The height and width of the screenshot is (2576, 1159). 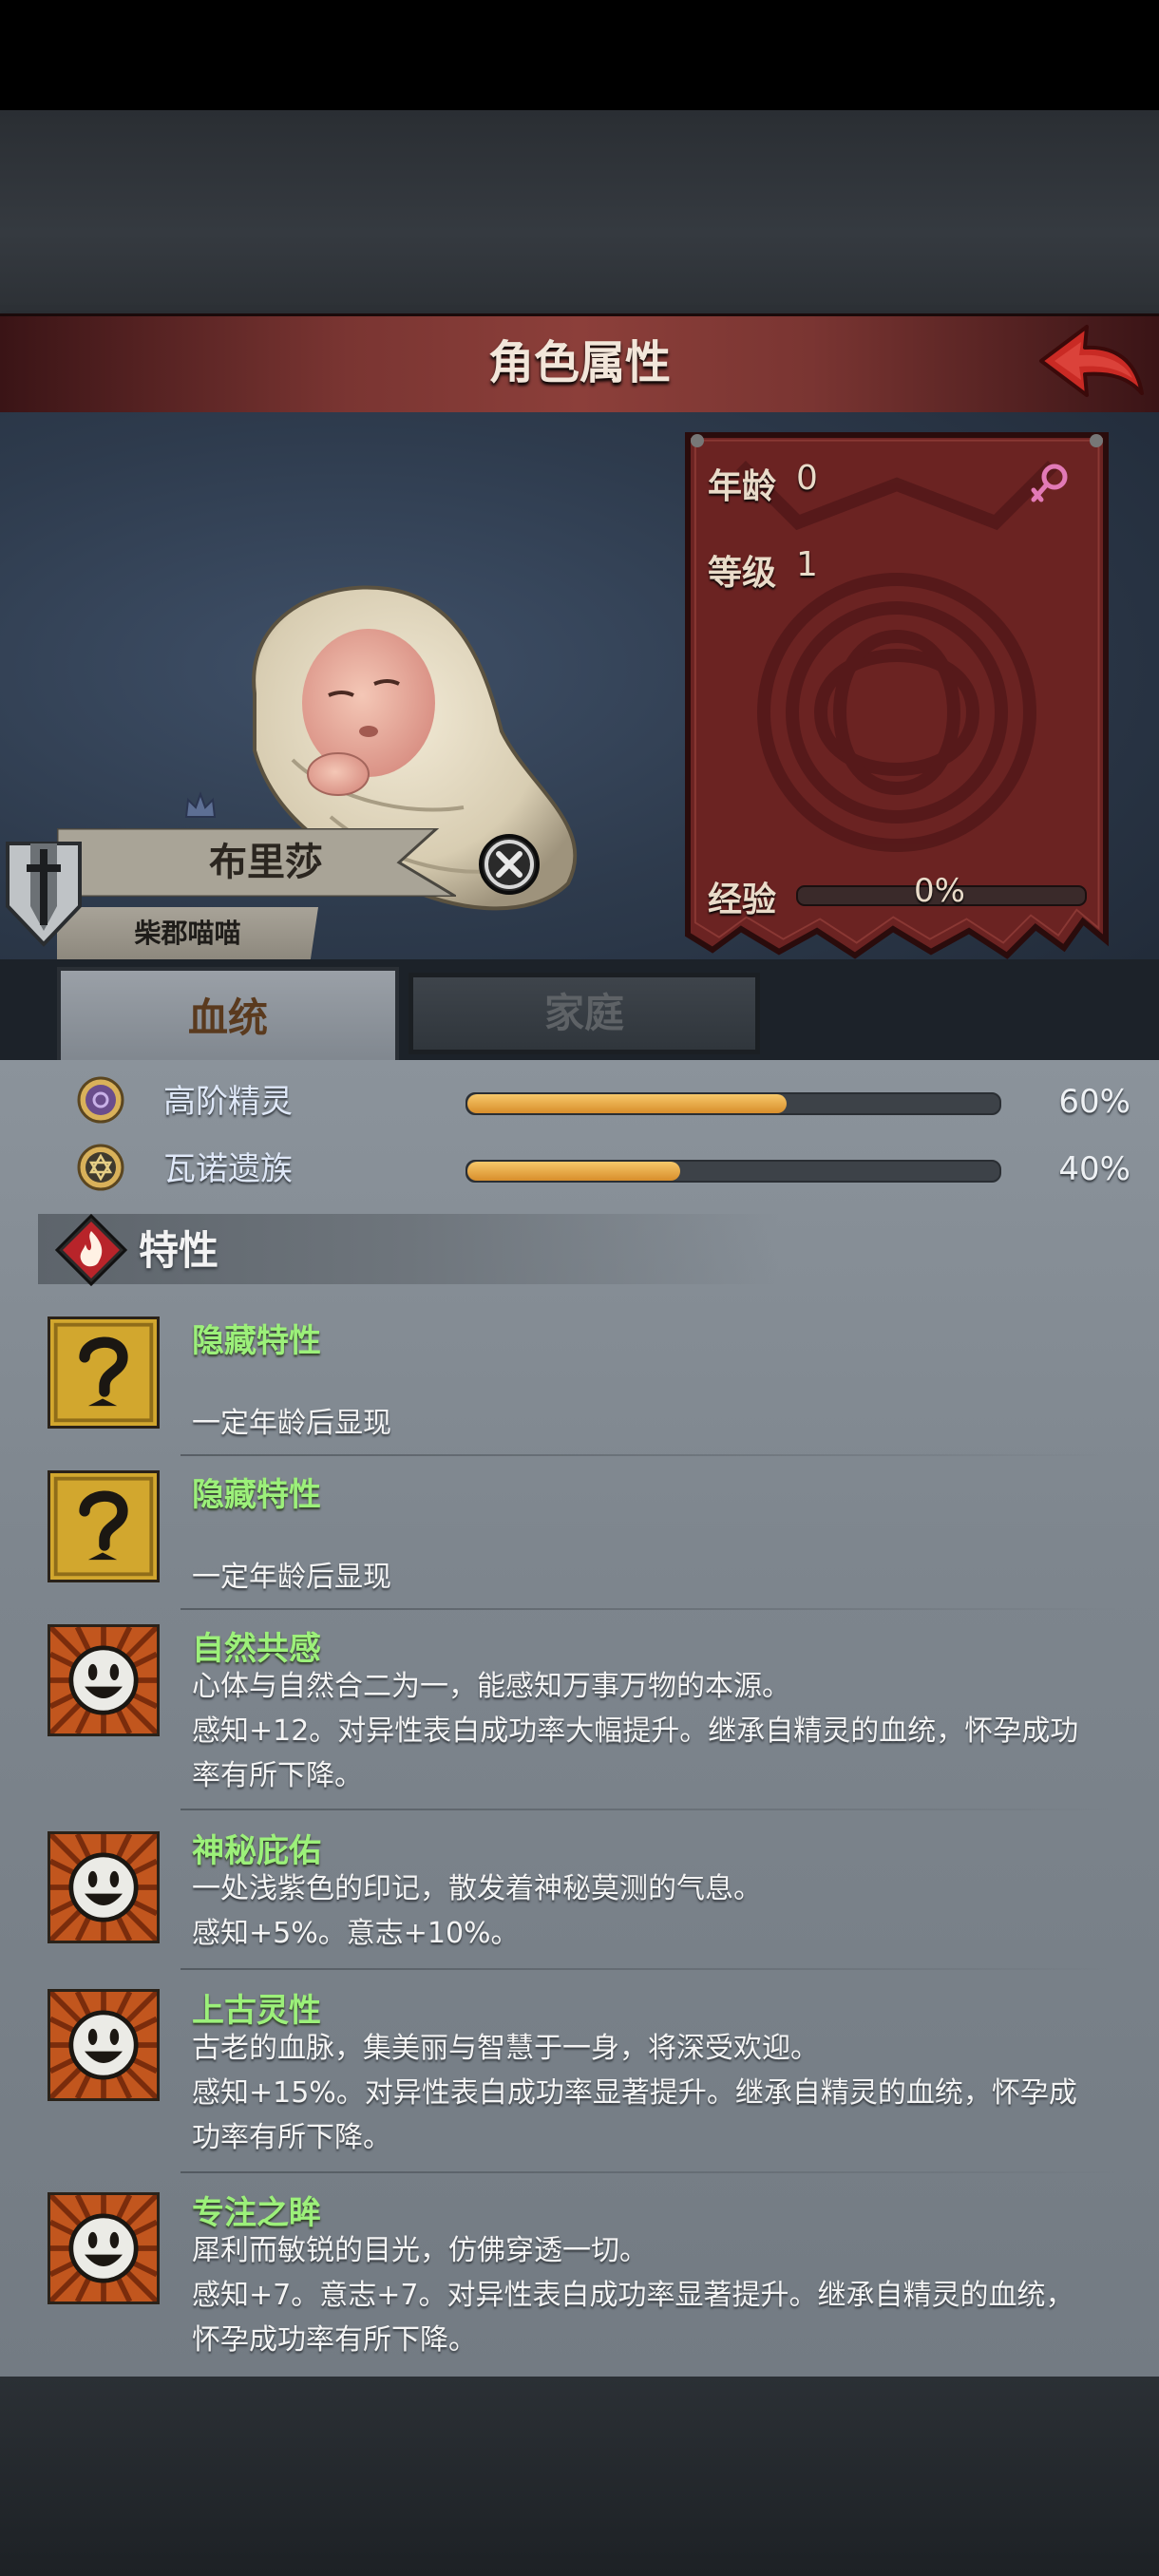 What do you see at coordinates (266, 862) in the screenshot?
I see `character-name: 布里莎` at bounding box center [266, 862].